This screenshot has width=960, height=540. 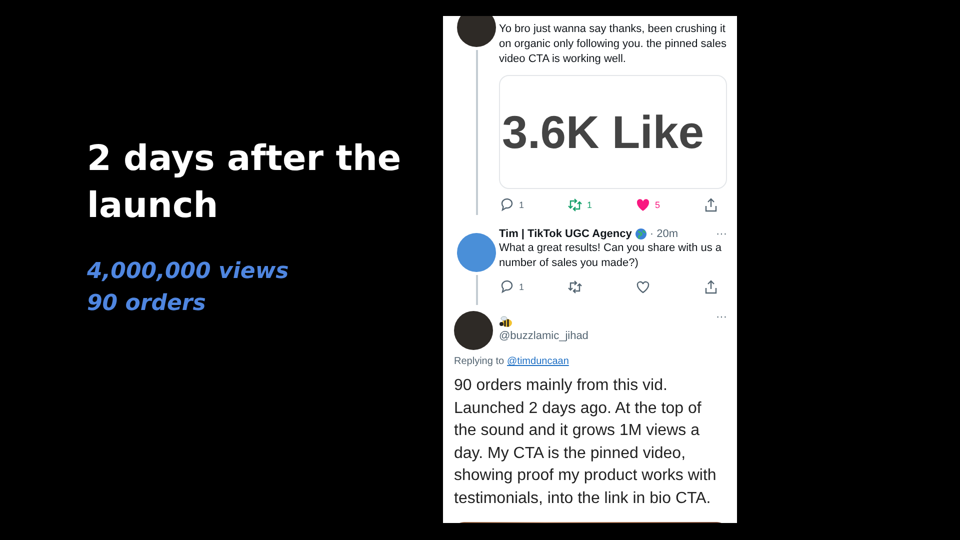 What do you see at coordinates (611, 256) in the screenshot?
I see `tweet-text: What a great results! Can you share with us a number of sales you made?)` at bounding box center [611, 256].